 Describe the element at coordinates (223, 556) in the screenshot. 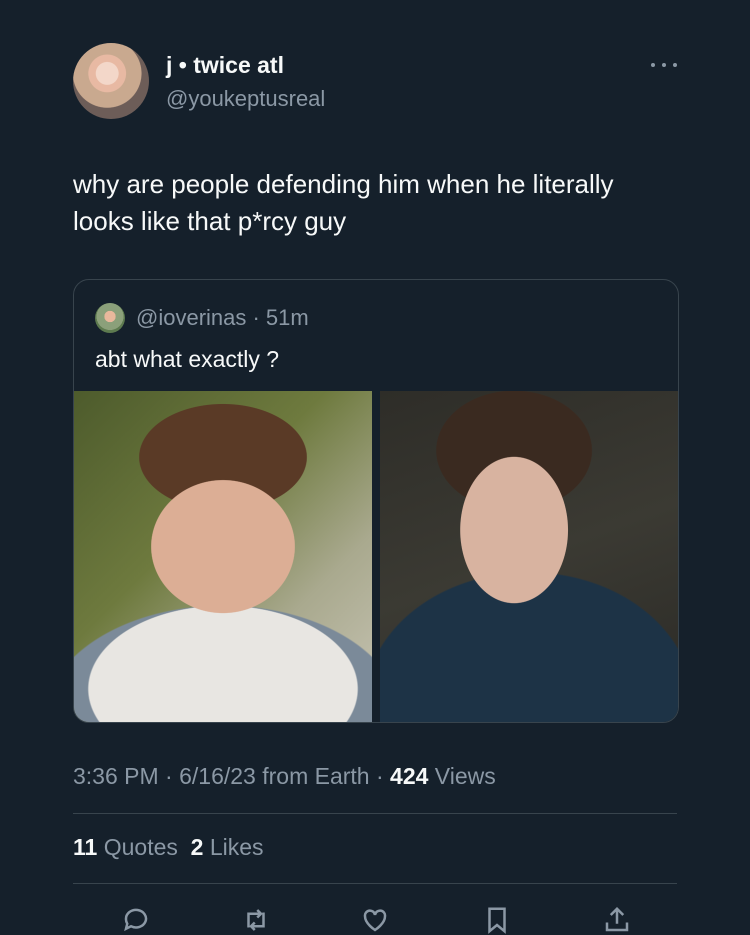

I see `quoted-photo-left` at that location.